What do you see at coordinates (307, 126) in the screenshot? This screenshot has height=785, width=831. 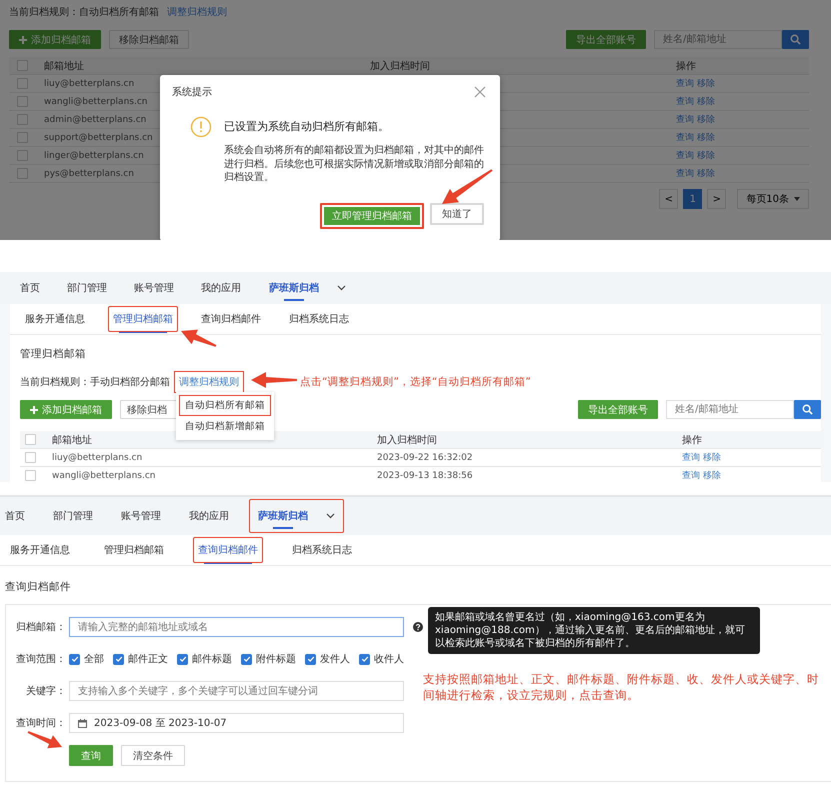 I see `dialog-heading: 已设置为系统自动归档所有邮箱。` at bounding box center [307, 126].